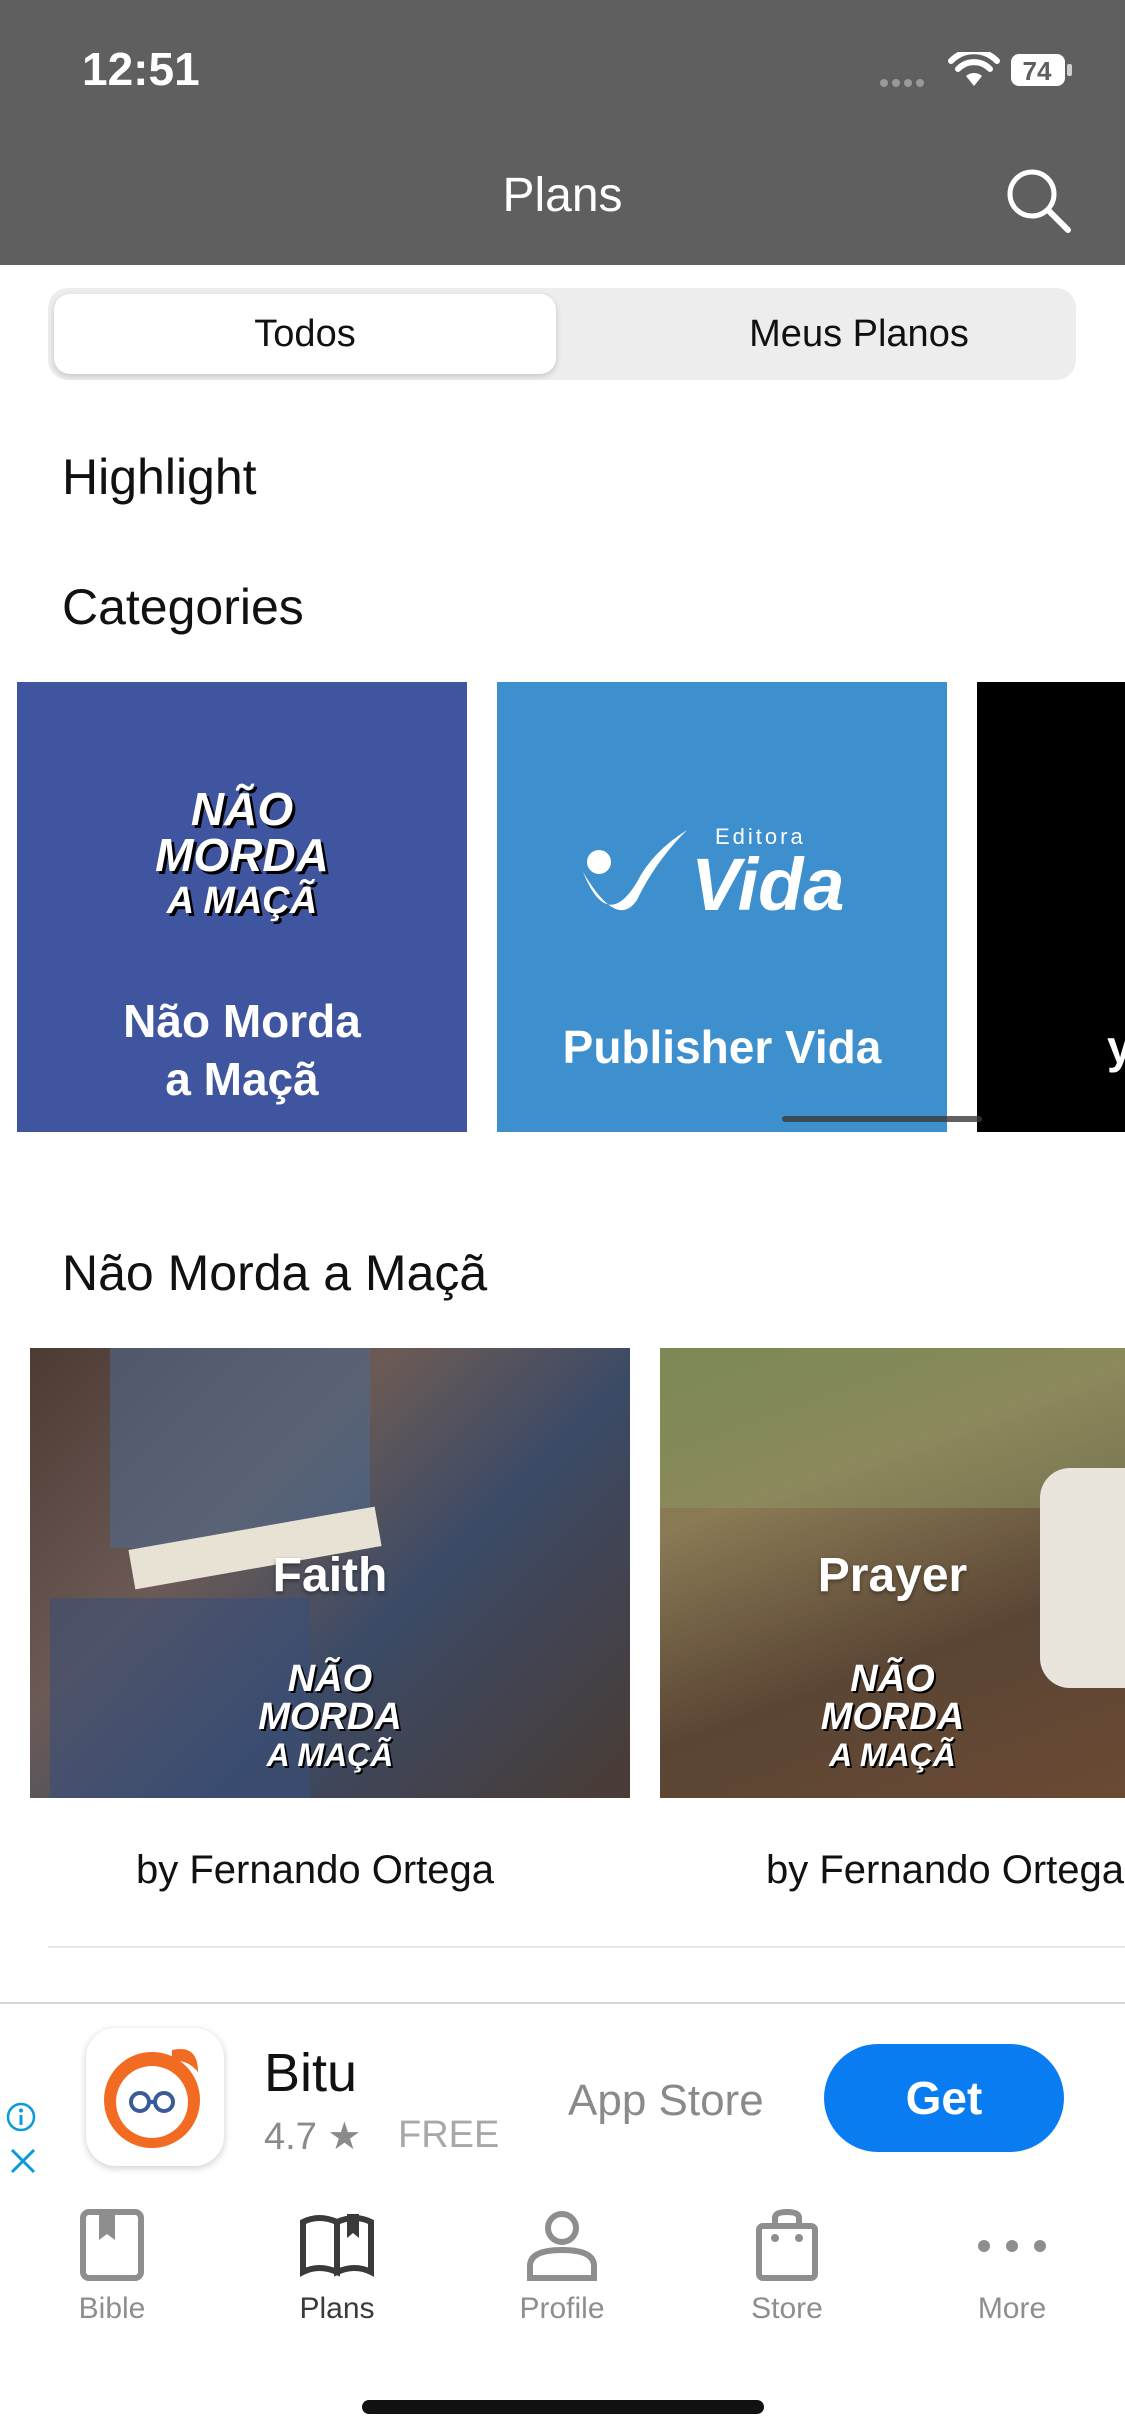  Describe the element at coordinates (1038, 200) in the screenshot. I see `search-icon` at that location.